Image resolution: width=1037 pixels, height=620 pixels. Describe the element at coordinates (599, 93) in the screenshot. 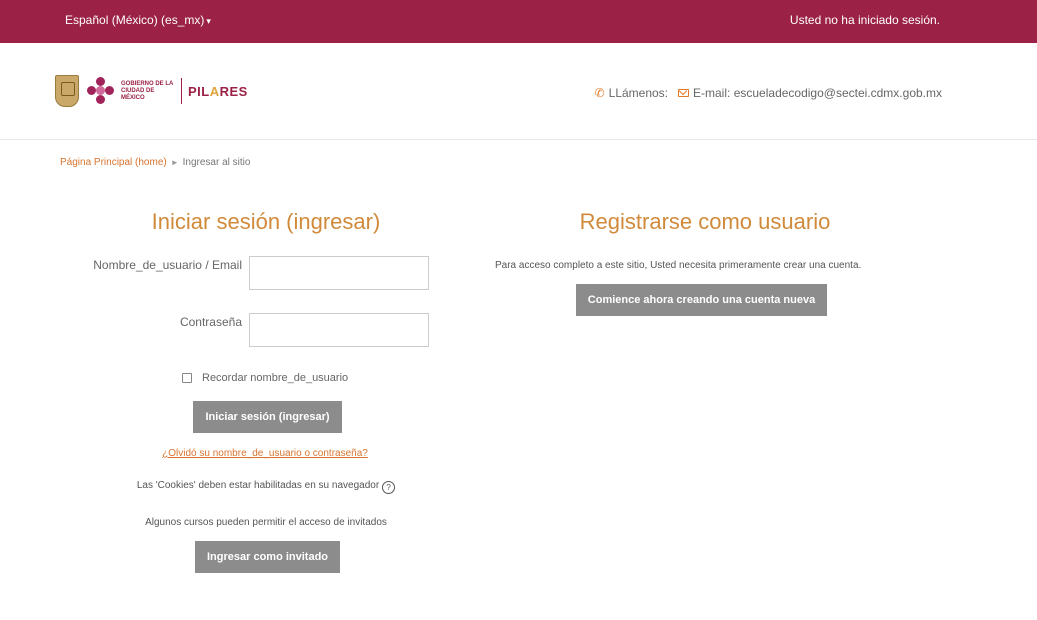

I see `phone-icon: ✆` at that location.